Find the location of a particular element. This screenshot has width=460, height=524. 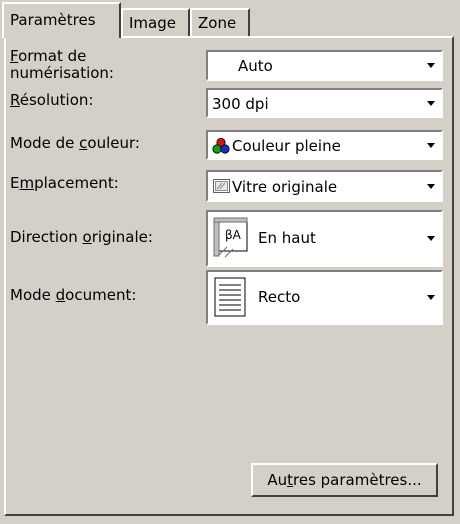

tab-image: Image is located at coordinates (155, 22).